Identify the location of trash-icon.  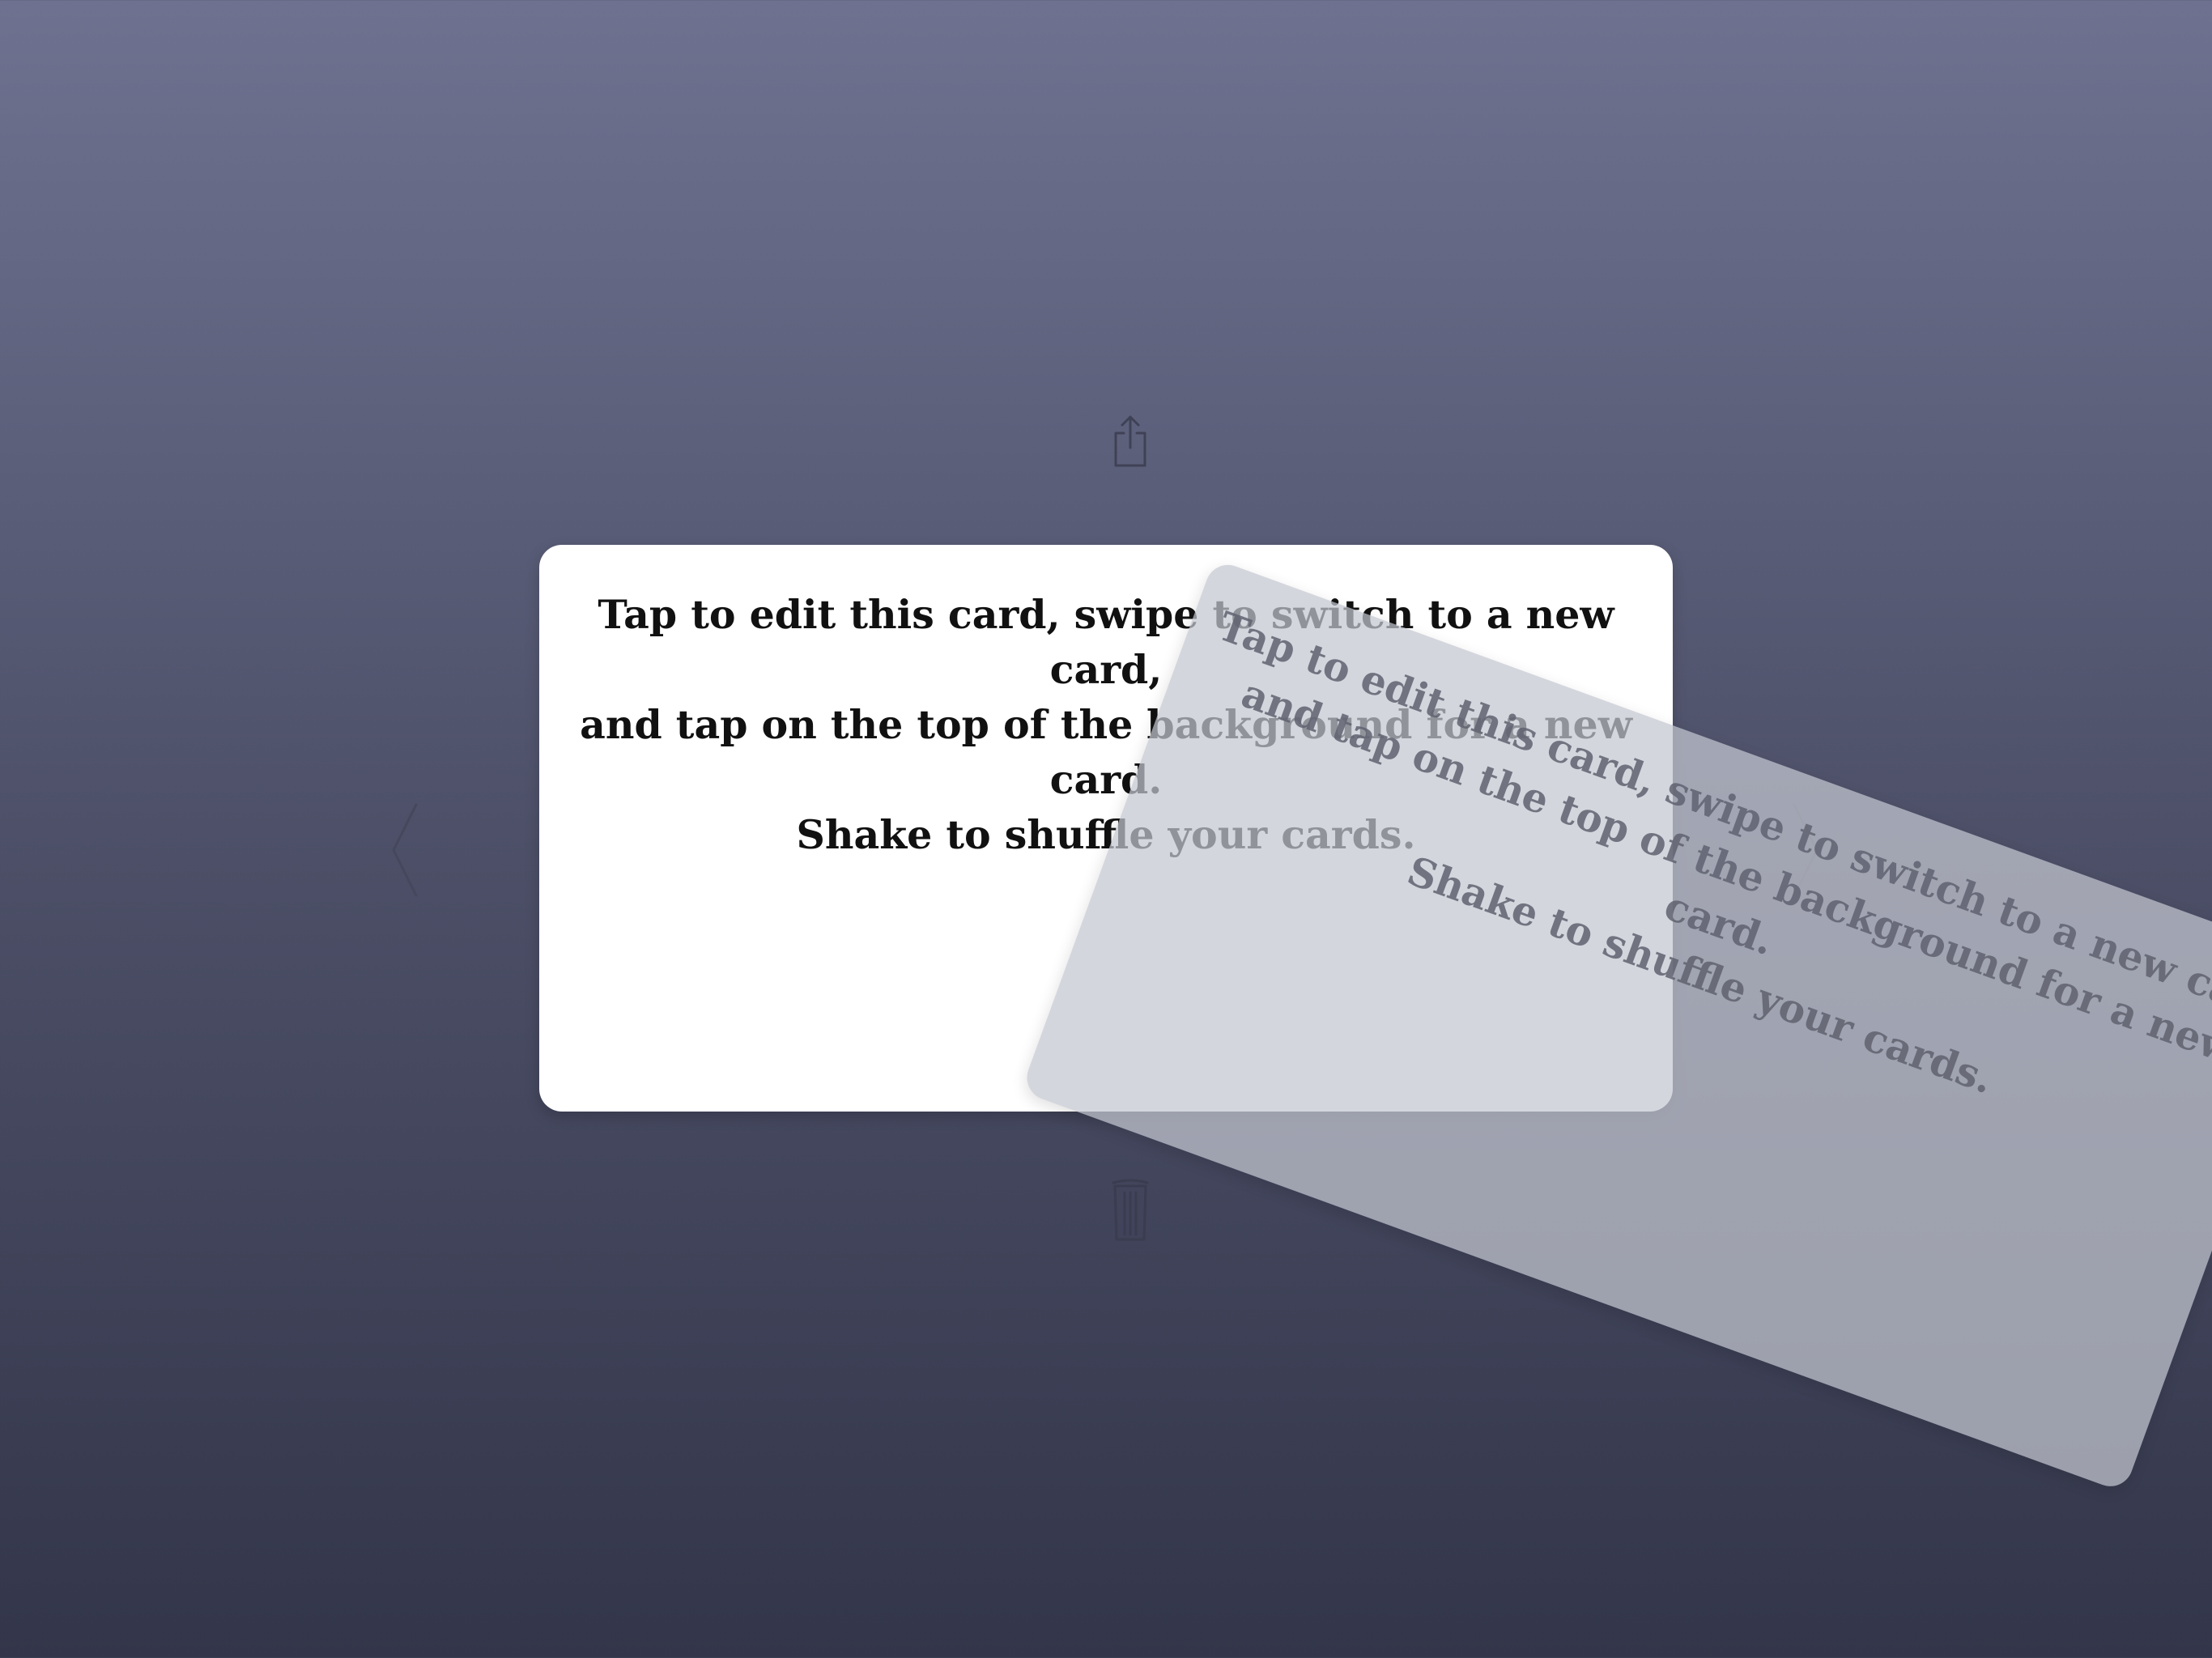
(1130, 1210).